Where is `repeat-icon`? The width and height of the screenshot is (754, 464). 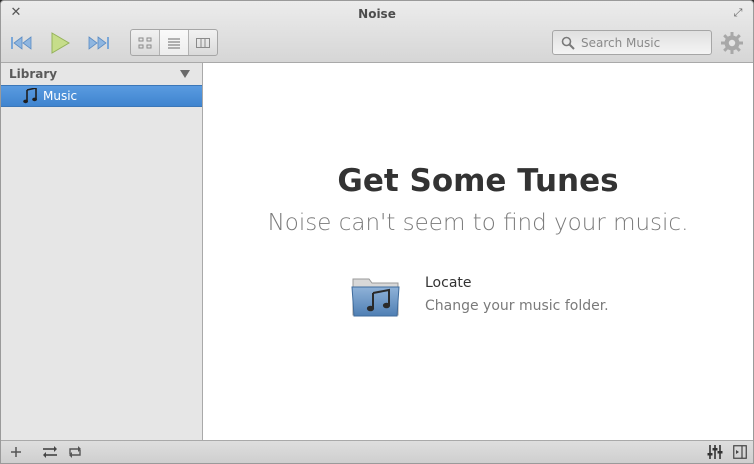 repeat-icon is located at coordinates (75, 452).